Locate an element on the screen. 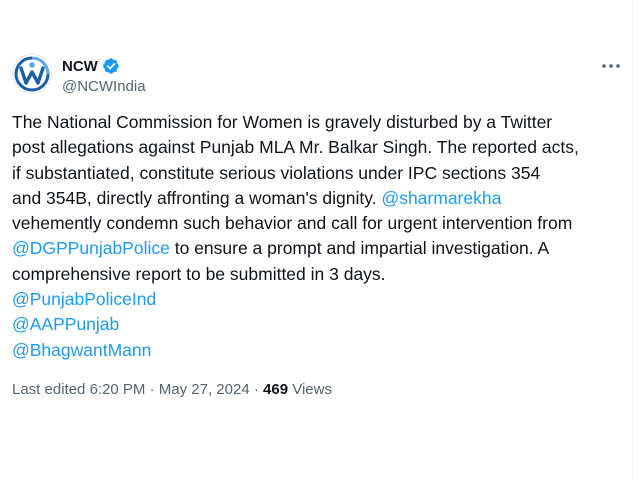  more-options-button is located at coordinates (611, 66).